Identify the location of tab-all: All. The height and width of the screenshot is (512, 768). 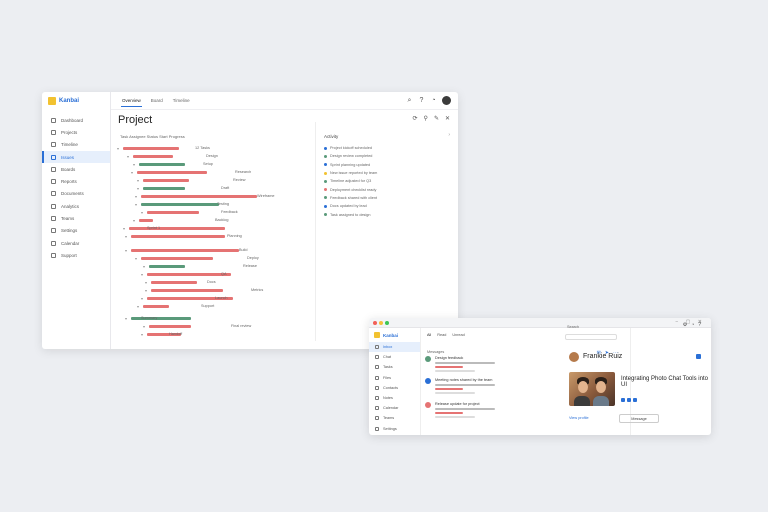
(429, 335).